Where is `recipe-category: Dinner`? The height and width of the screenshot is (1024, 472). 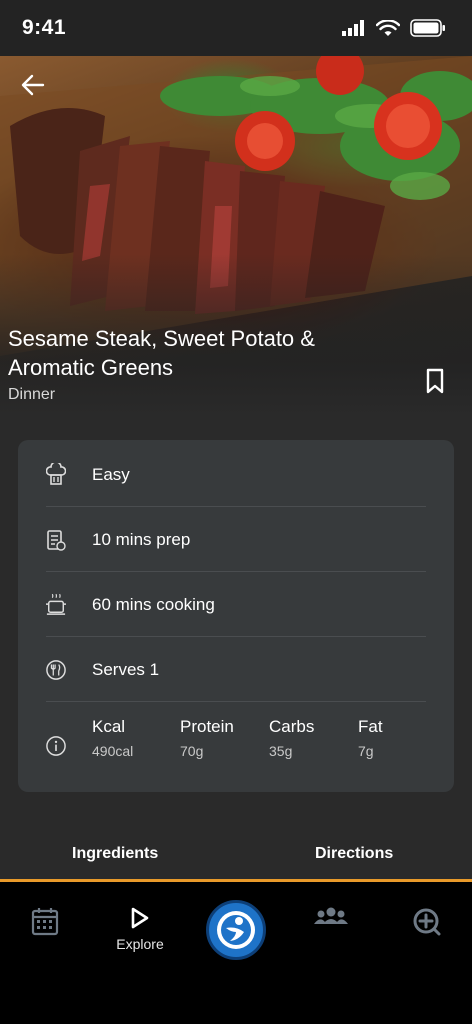
recipe-category: Dinner is located at coordinates (32, 394).